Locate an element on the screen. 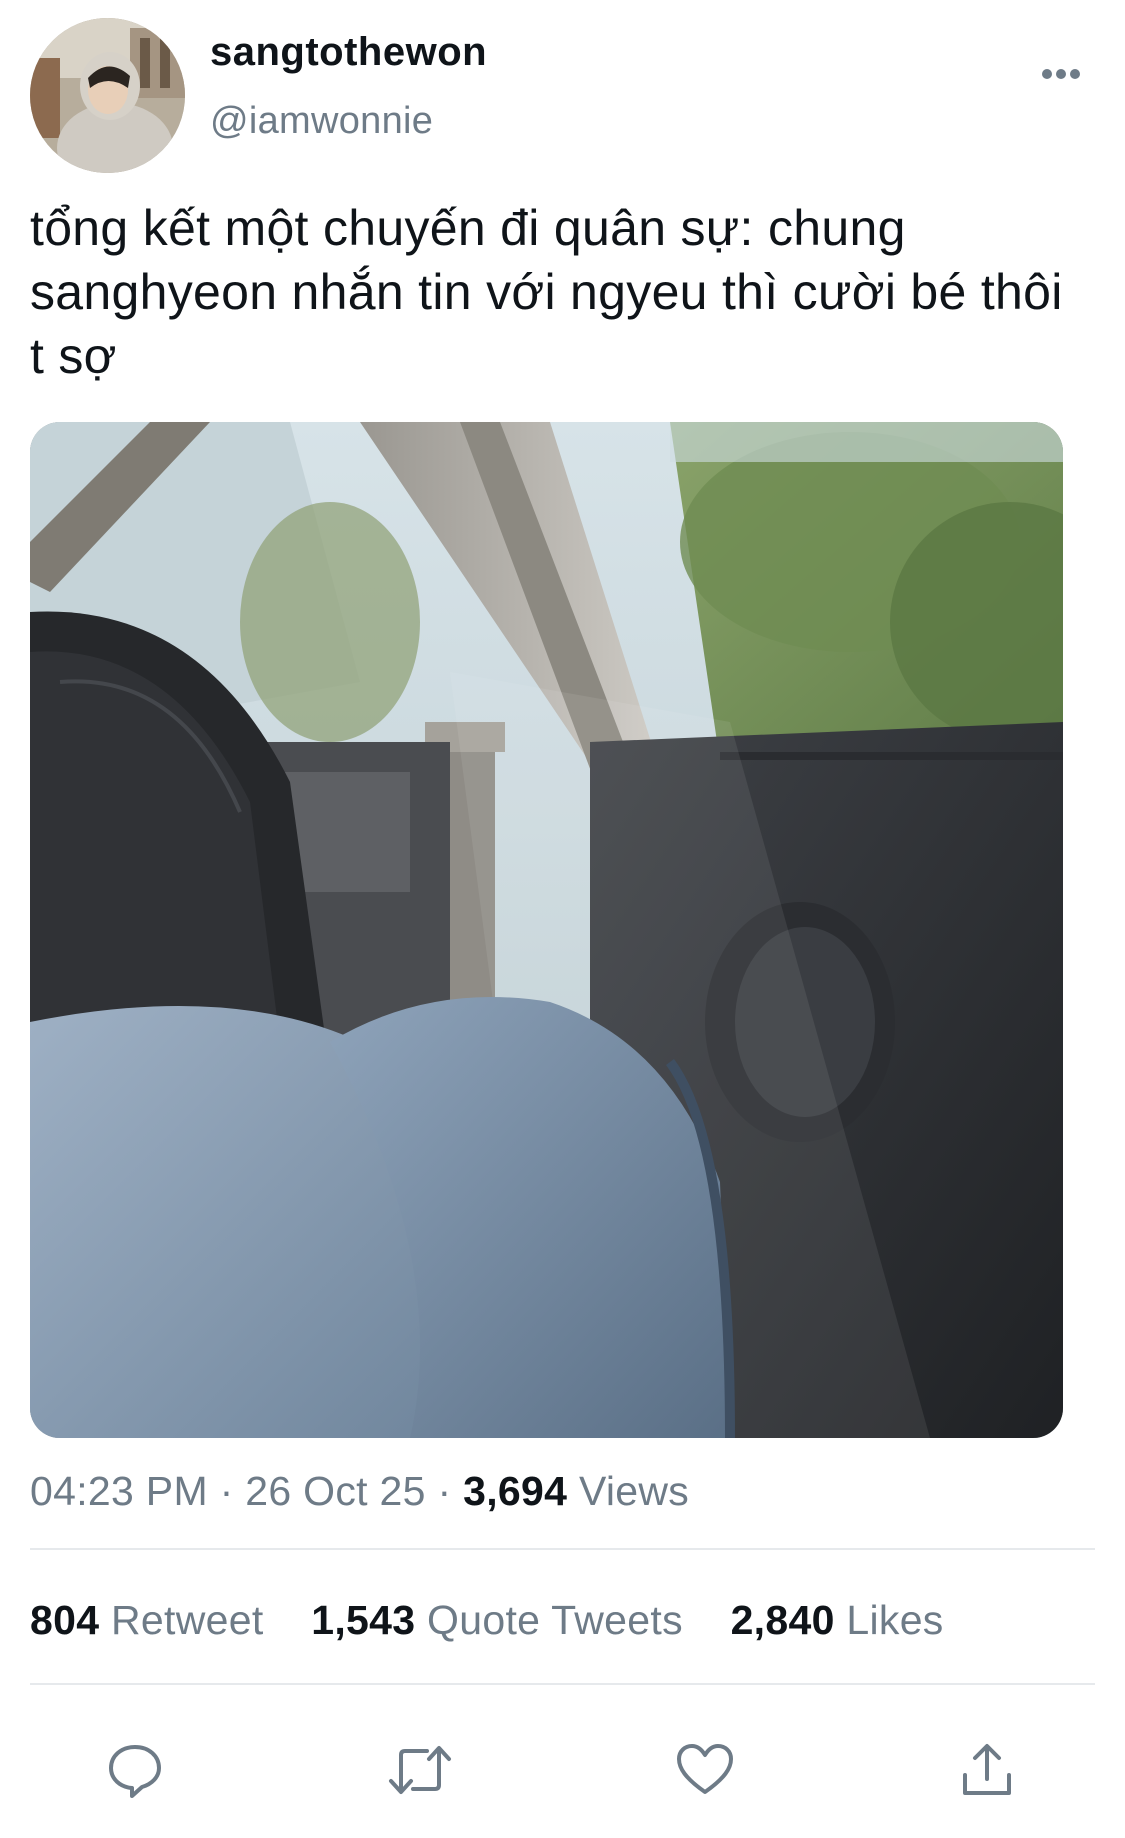 This screenshot has height=1838, width=1125. tweet-time: 04:23 PM is located at coordinates (119, 1491).